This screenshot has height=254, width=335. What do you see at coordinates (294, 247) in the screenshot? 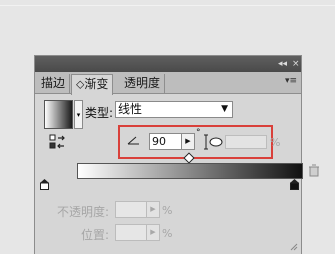
I see `resize-grip-icon` at bounding box center [294, 247].